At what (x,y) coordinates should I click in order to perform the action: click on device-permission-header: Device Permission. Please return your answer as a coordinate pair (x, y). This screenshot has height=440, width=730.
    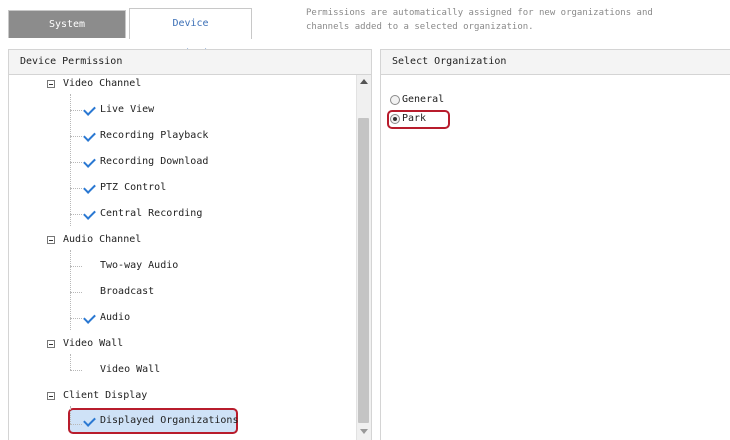
    Looking at the image, I should click on (190, 62).